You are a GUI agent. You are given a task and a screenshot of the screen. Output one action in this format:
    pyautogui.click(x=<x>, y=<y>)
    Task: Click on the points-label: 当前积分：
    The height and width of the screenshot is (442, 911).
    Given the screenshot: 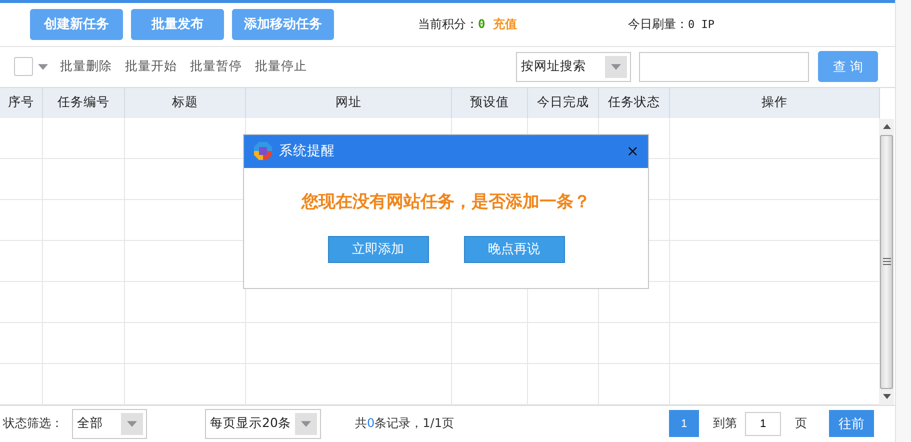 What is the action you would take?
    pyautogui.click(x=448, y=24)
    